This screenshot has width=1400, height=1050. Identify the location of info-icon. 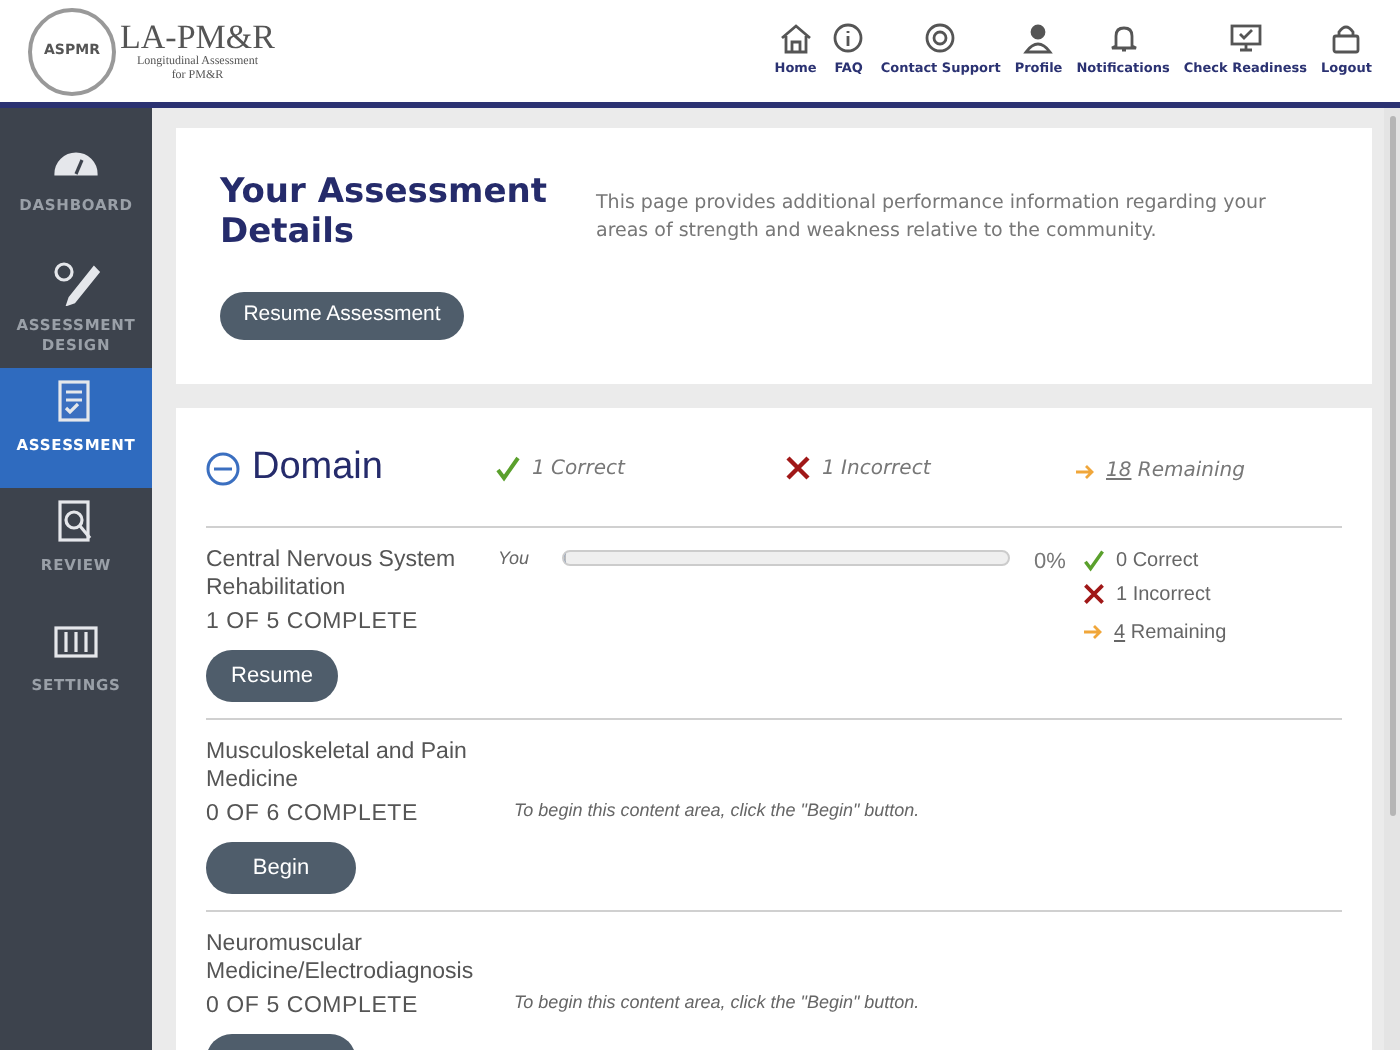
(848, 38).